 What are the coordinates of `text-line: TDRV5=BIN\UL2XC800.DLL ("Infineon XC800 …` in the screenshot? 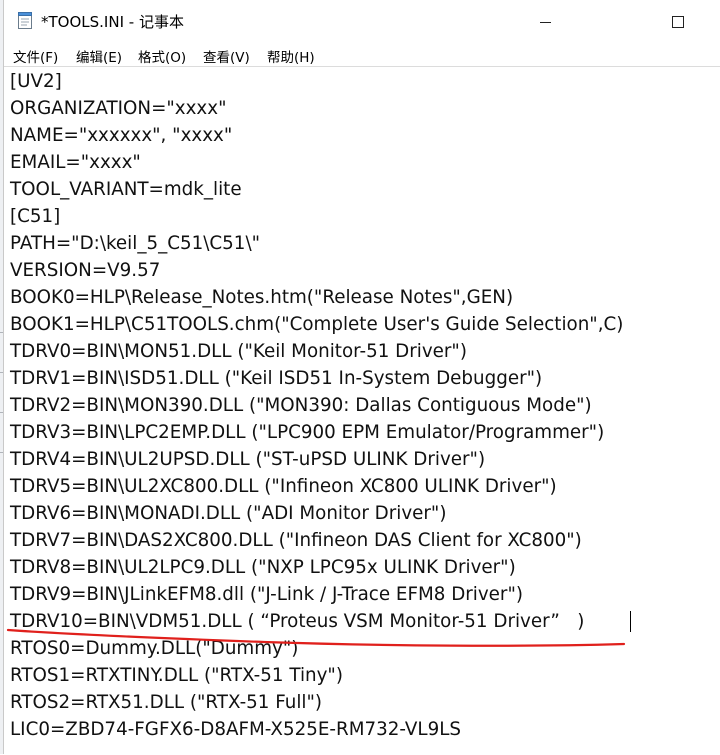 It's located at (283, 486).